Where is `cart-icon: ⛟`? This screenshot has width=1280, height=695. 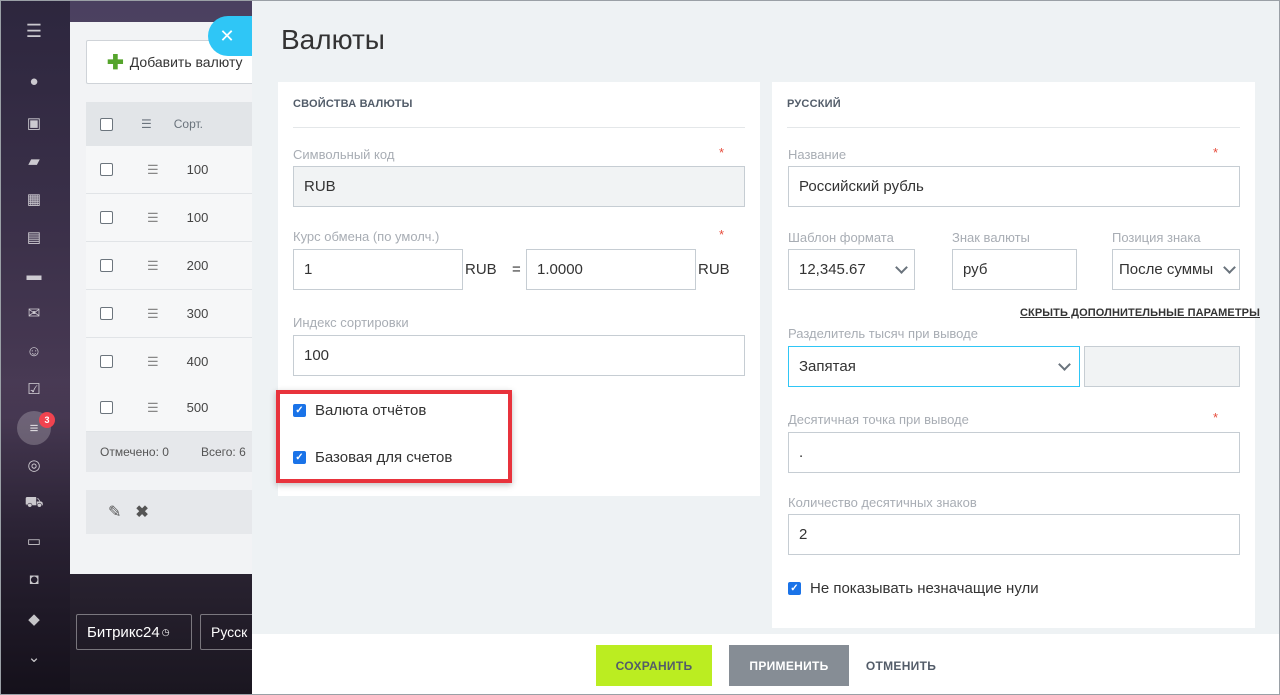 cart-icon: ⛟ is located at coordinates (34, 503).